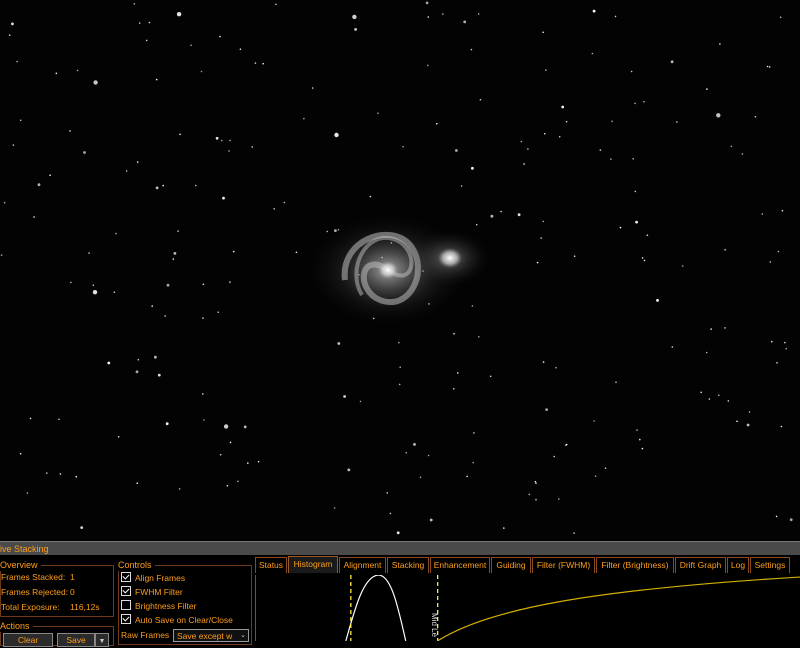 This screenshot has width=800, height=648. Describe the element at coordinates (38, 577) in the screenshot. I see `frames-stacked-row: Frames Stacked: 1` at that location.